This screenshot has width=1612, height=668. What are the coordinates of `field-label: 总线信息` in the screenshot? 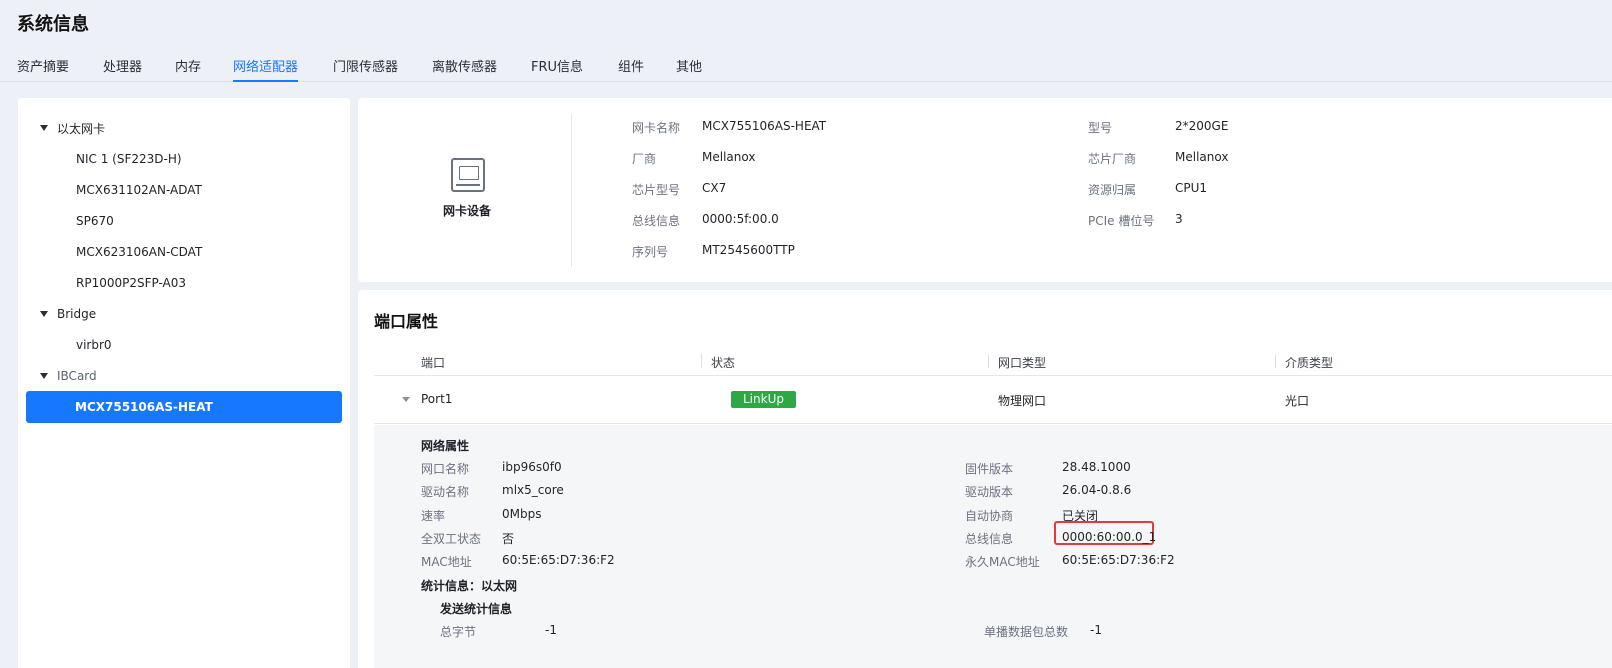 It's located at (656, 221).